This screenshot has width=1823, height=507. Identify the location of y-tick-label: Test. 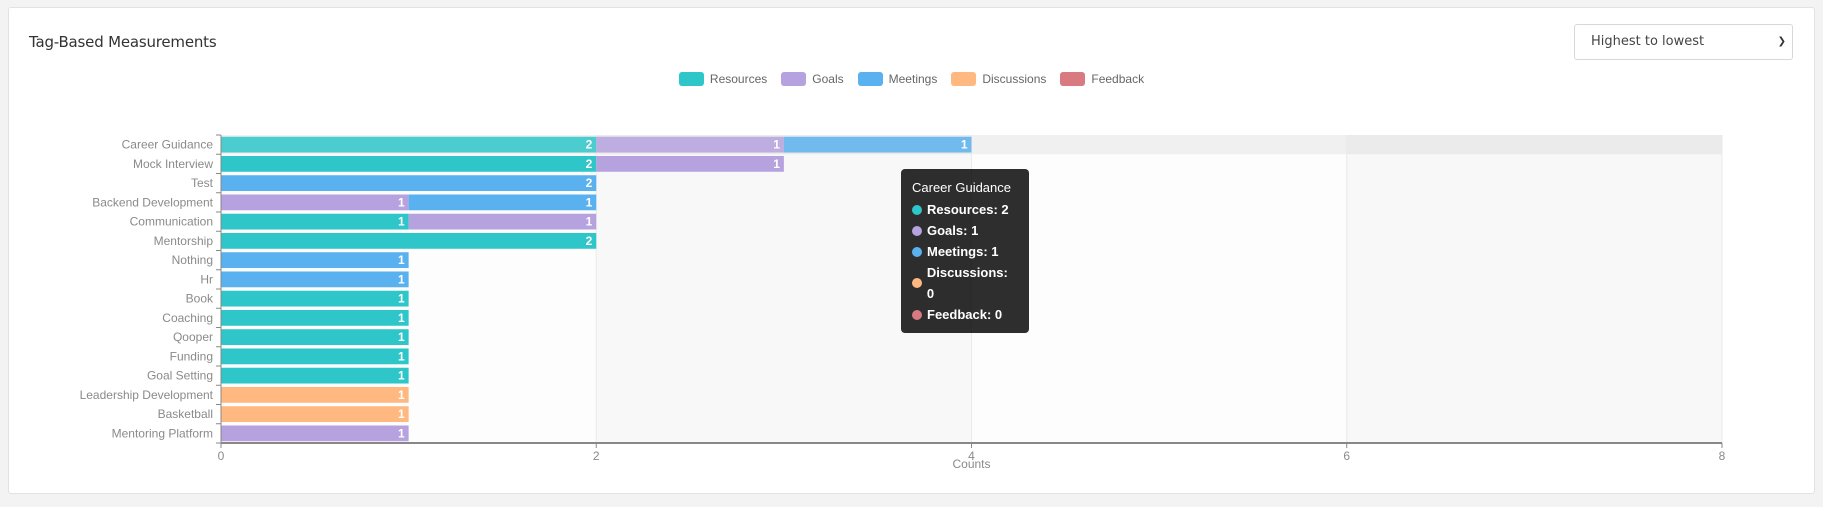
(202, 183).